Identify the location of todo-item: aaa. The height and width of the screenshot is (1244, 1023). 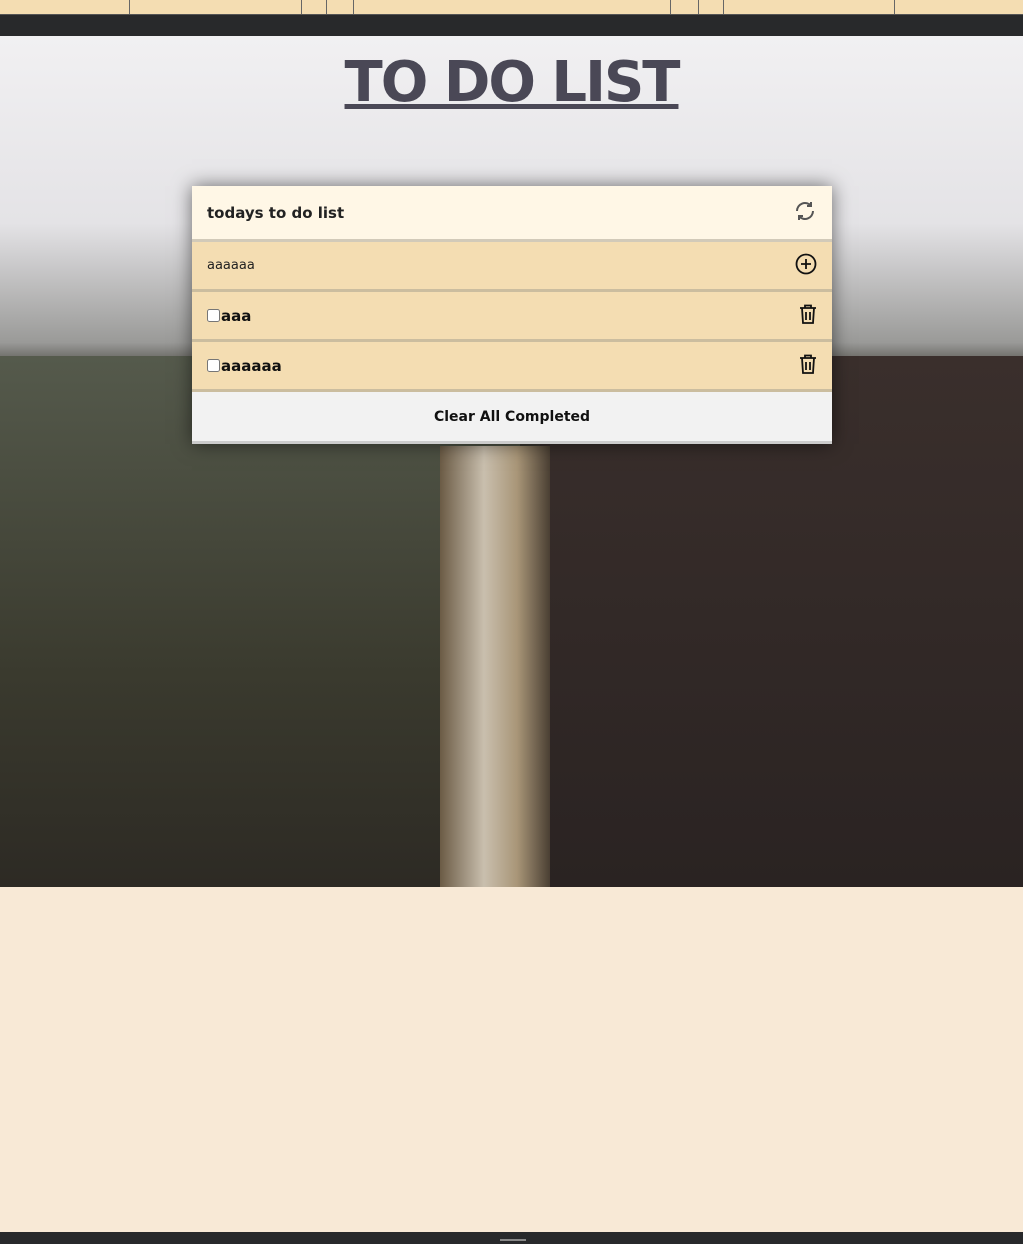
(512, 317).